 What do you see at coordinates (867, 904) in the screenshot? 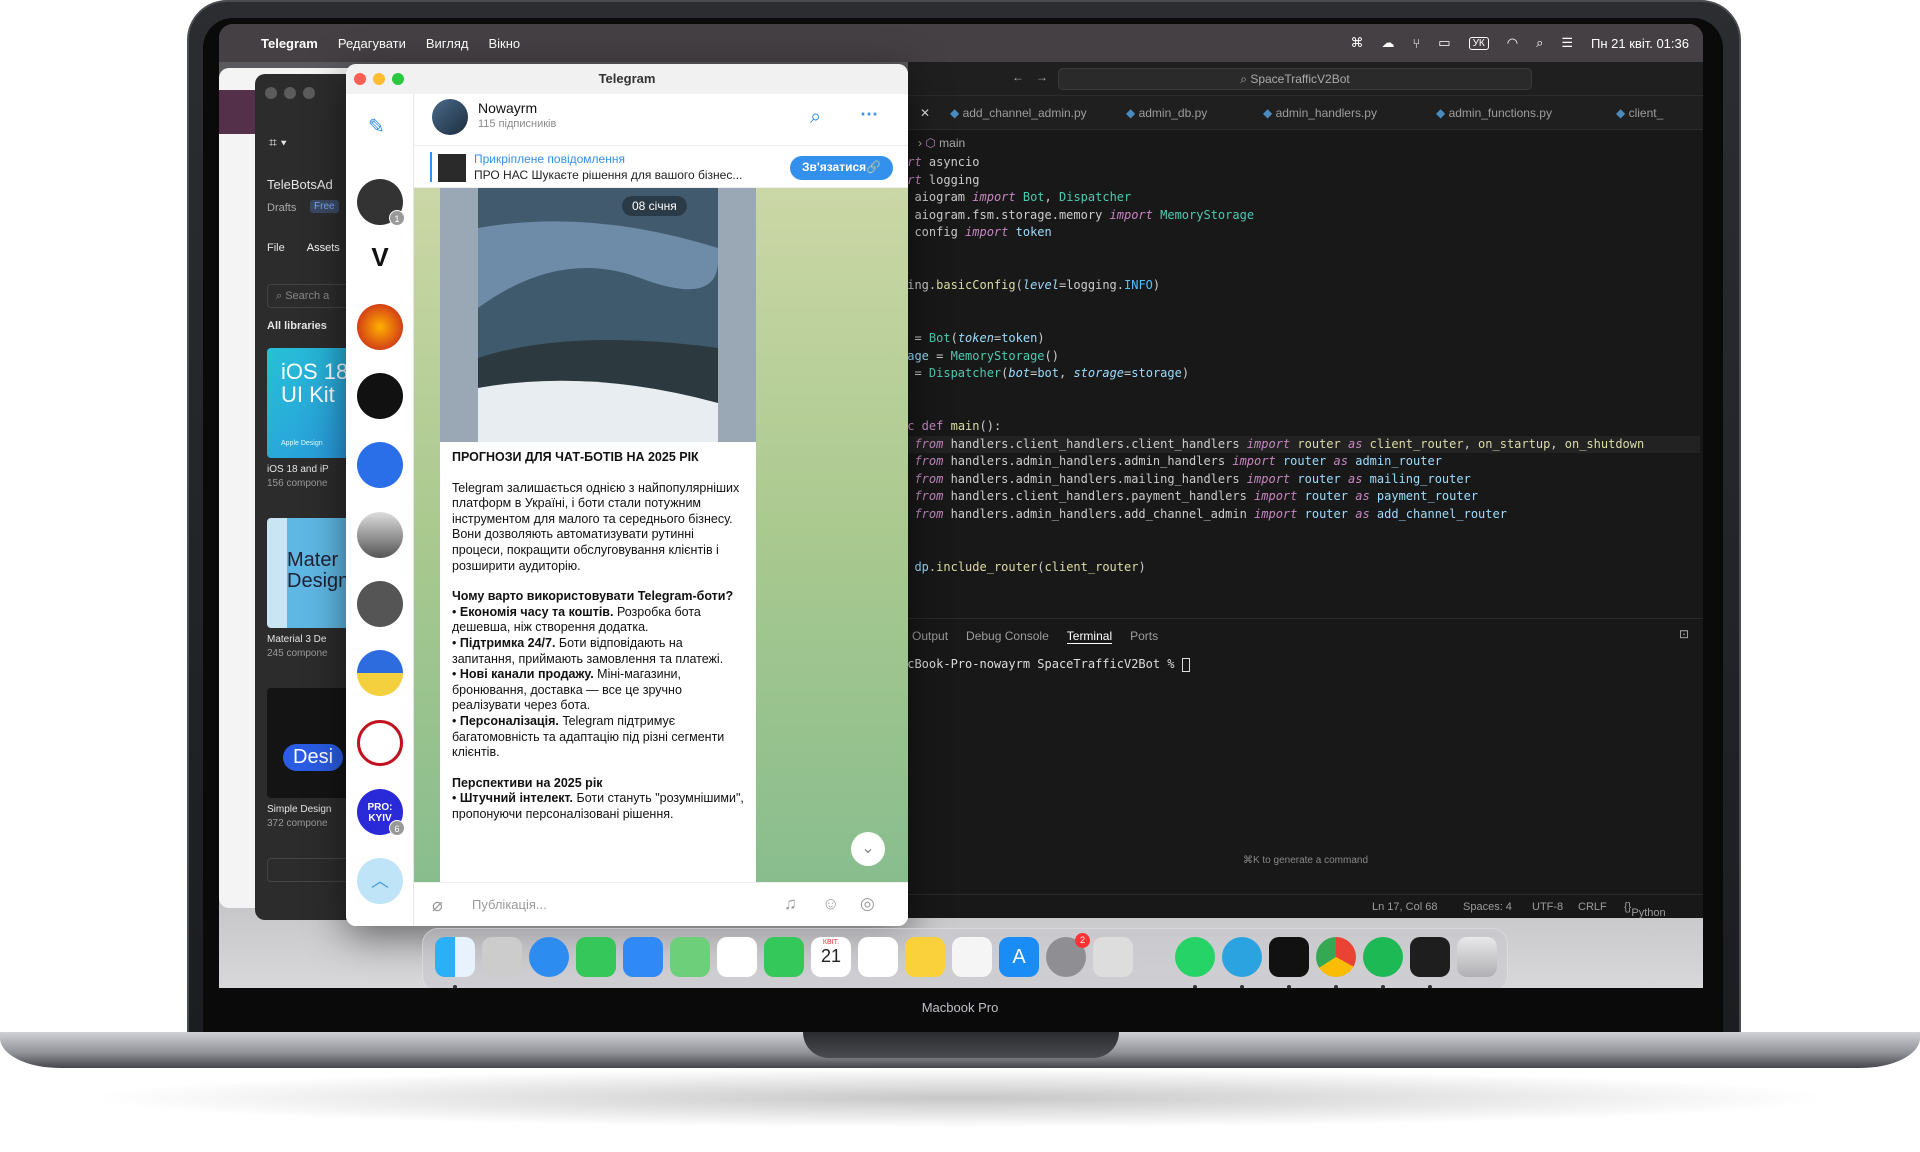
I see `camera-icon: ◎` at bounding box center [867, 904].